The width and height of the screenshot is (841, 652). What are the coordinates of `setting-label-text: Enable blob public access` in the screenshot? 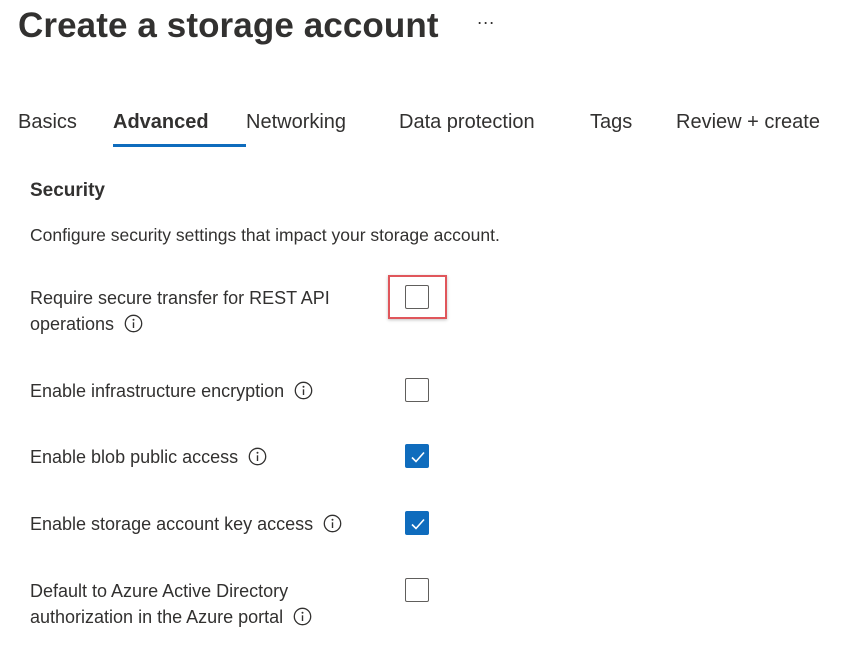 It's located at (134, 457).